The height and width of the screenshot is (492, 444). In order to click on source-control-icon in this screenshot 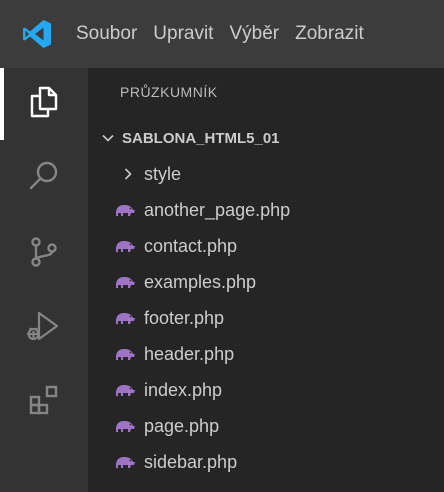, I will do `click(44, 254)`.